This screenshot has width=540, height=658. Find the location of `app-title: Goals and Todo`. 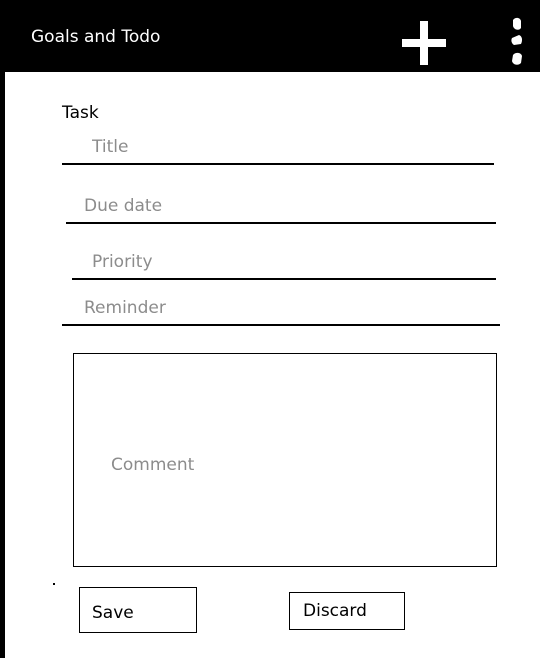

app-title: Goals and Todo is located at coordinates (96, 37).